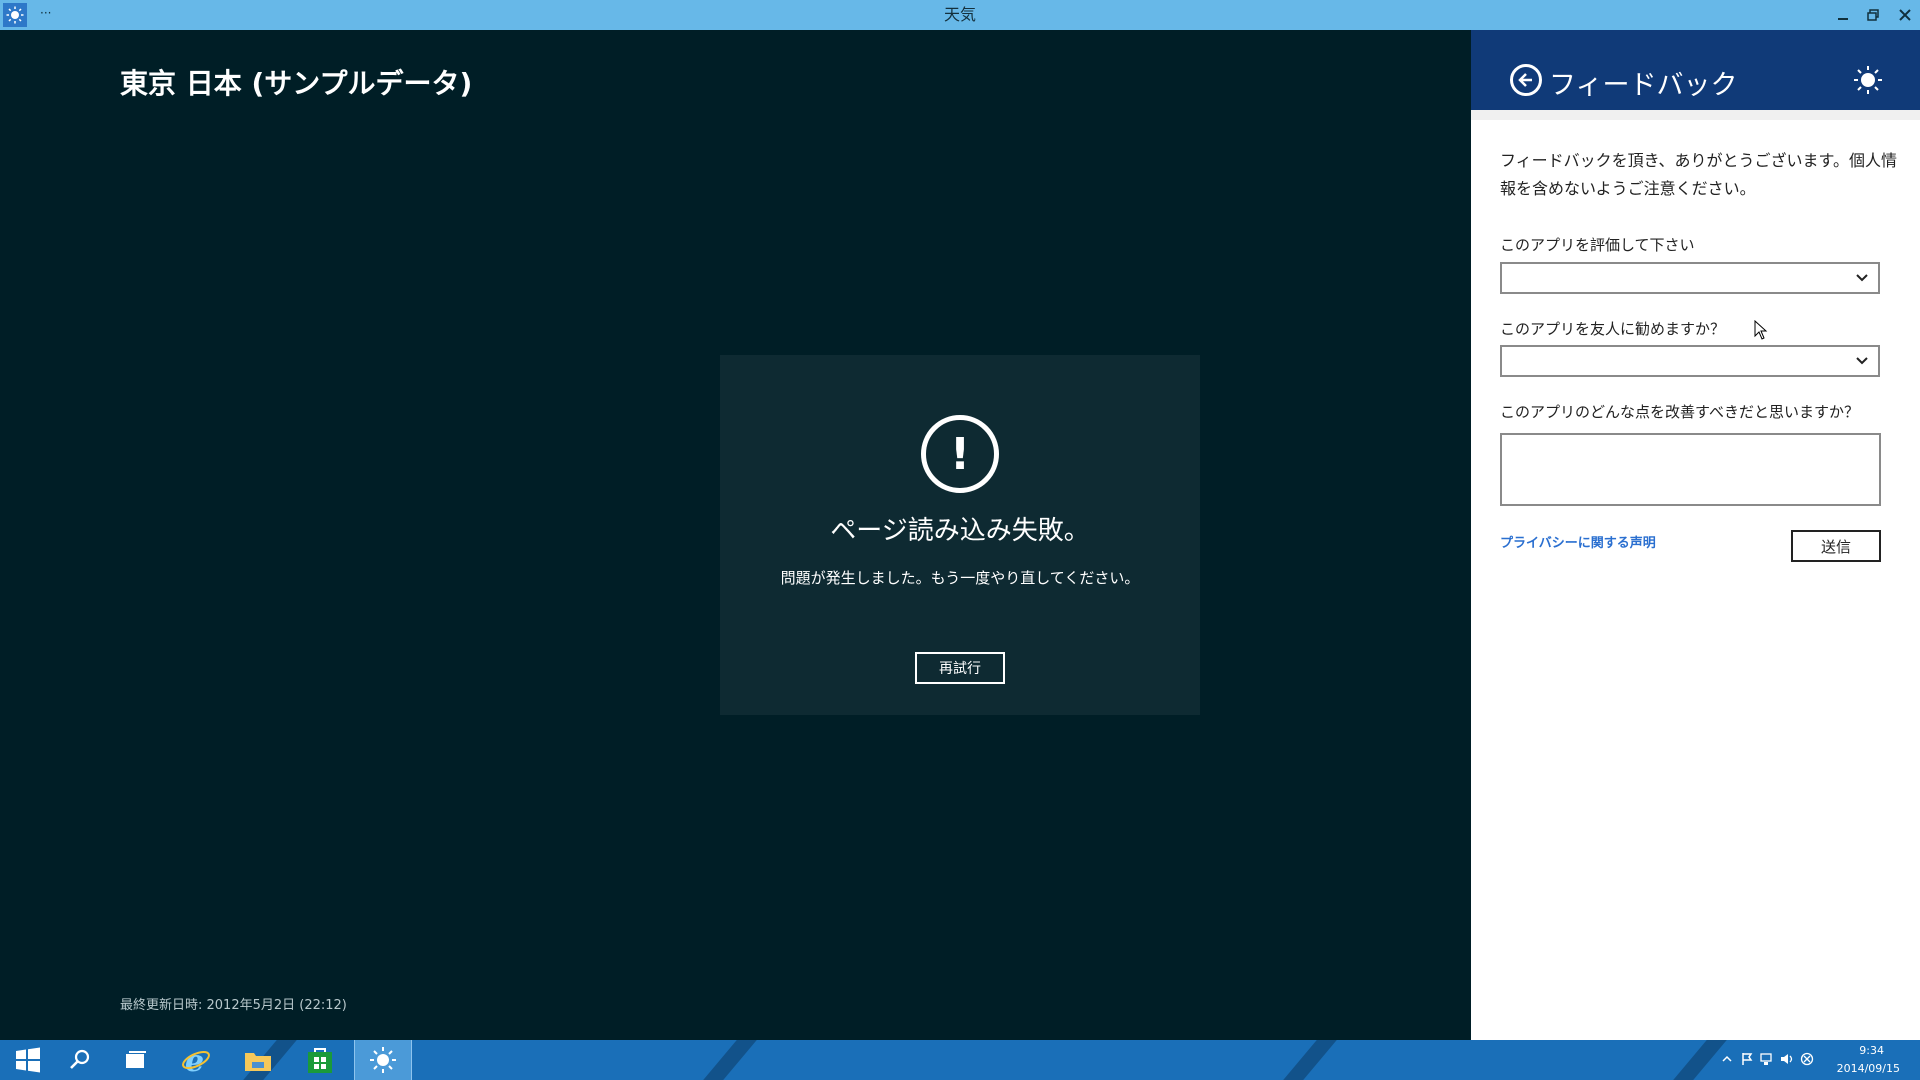 Image resolution: width=1920 pixels, height=1080 pixels. Describe the element at coordinates (233, 1005) in the screenshot. I see `last-updated-text: 最終更新日時: 2012年5月2日 (22:12)` at that location.